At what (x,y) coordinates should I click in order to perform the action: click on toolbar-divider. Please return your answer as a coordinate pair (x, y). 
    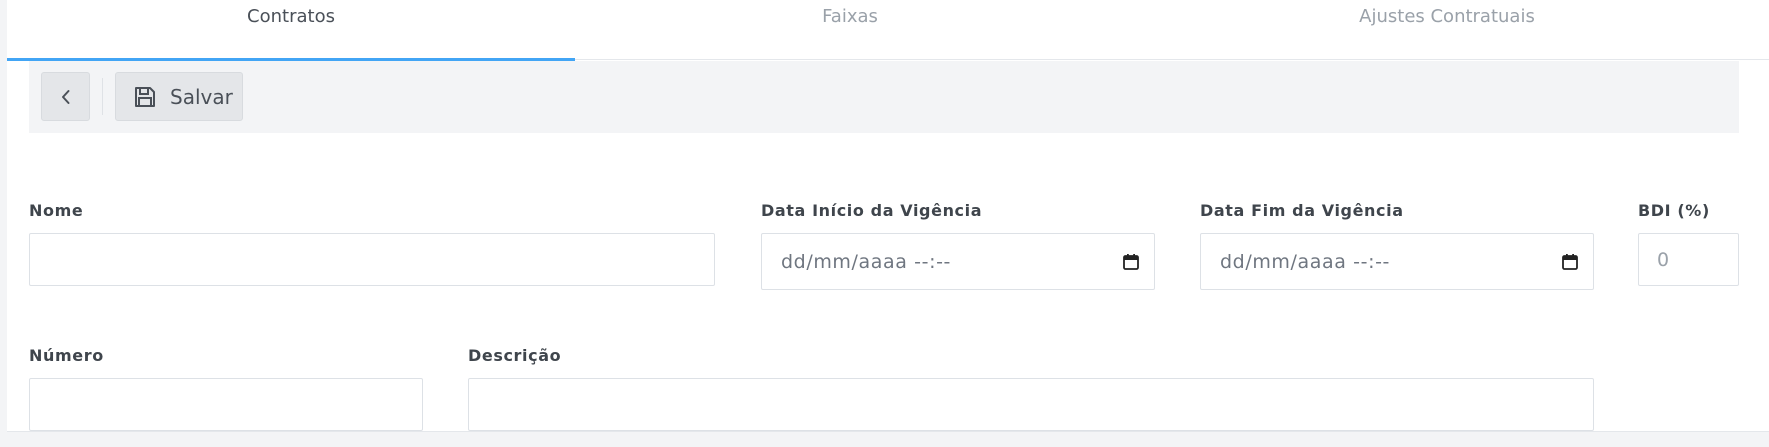
    Looking at the image, I should click on (102, 96).